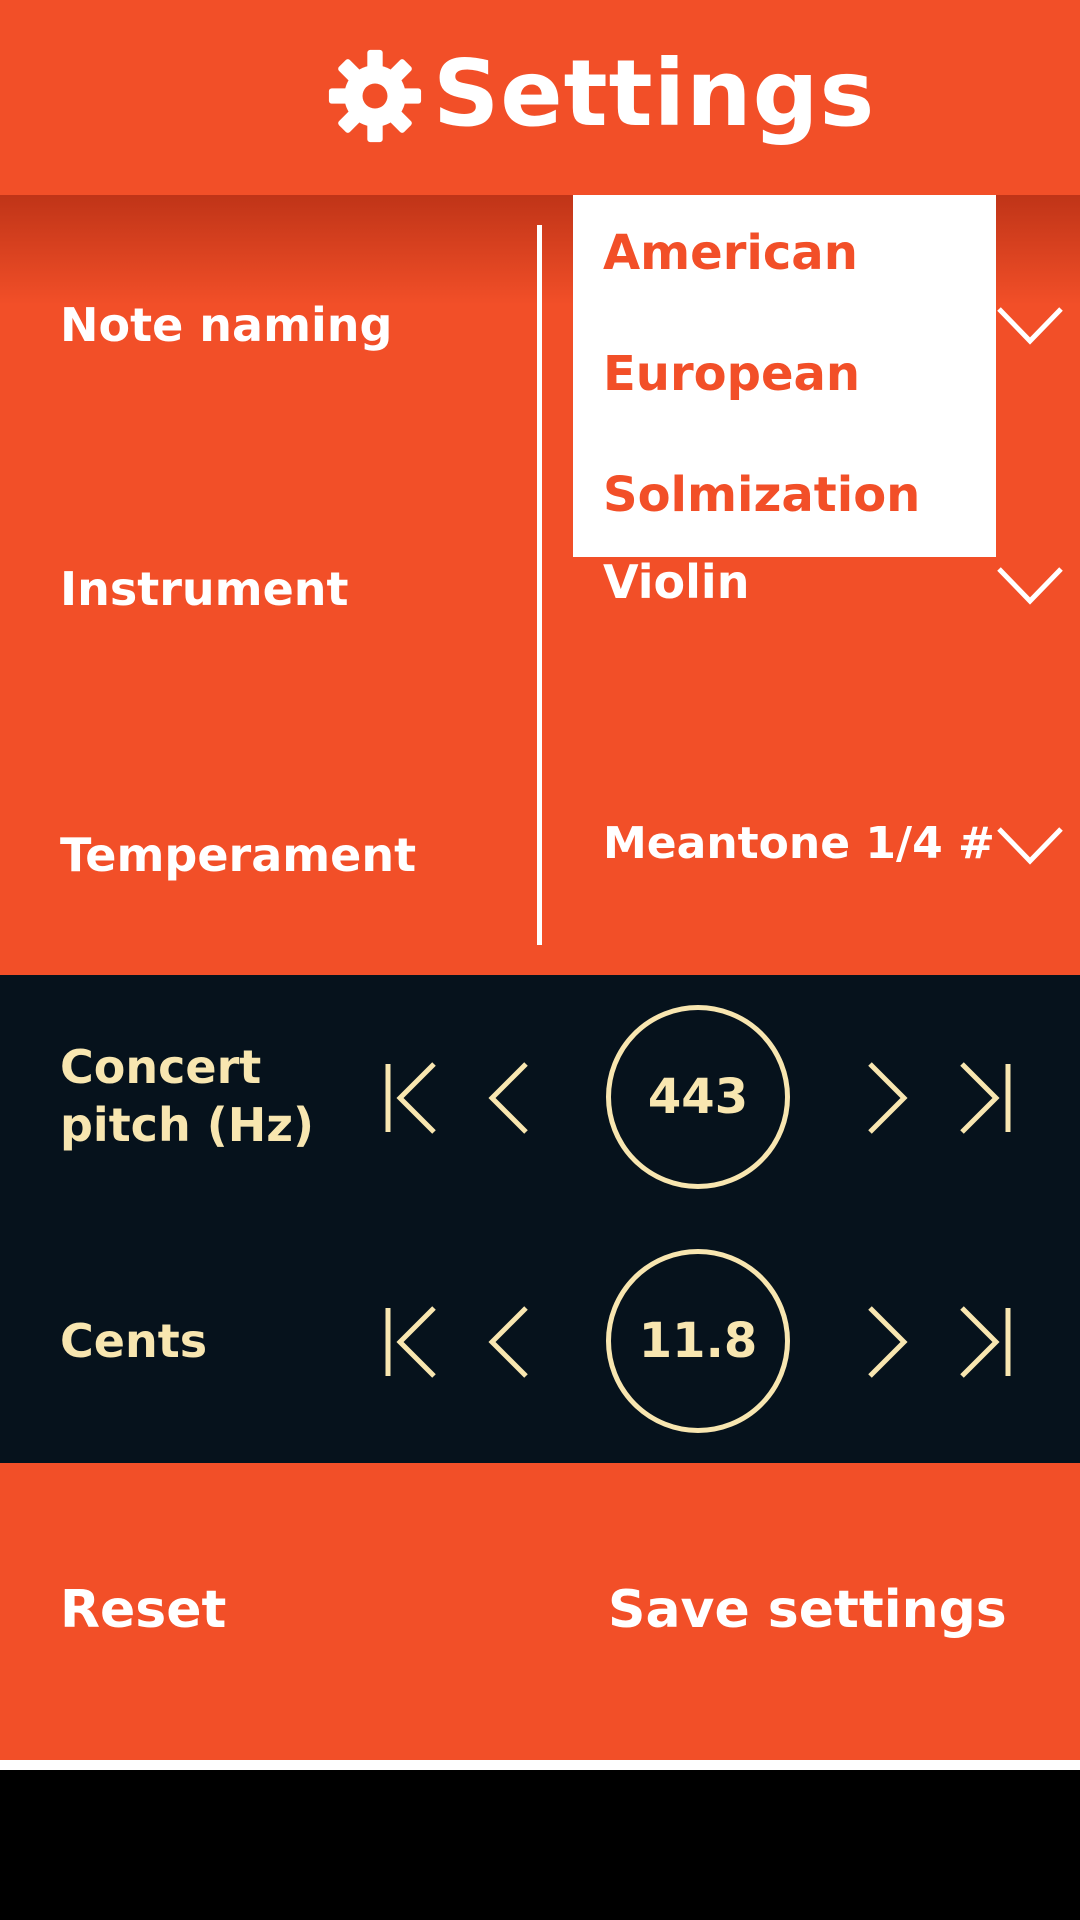  Describe the element at coordinates (187, 1125) in the screenshot. I see `concert-pitch-label-line2: pitch (Hz)` at that location.